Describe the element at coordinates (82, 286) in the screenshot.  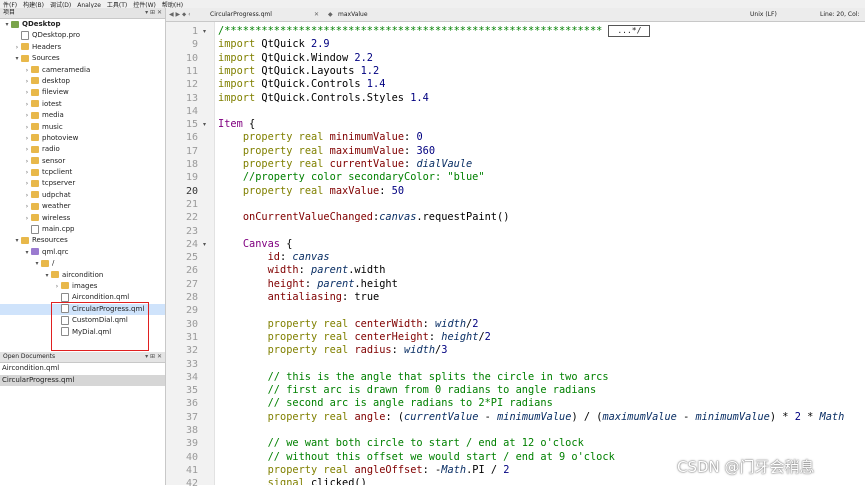
I see `tree-item: › images` at that location.